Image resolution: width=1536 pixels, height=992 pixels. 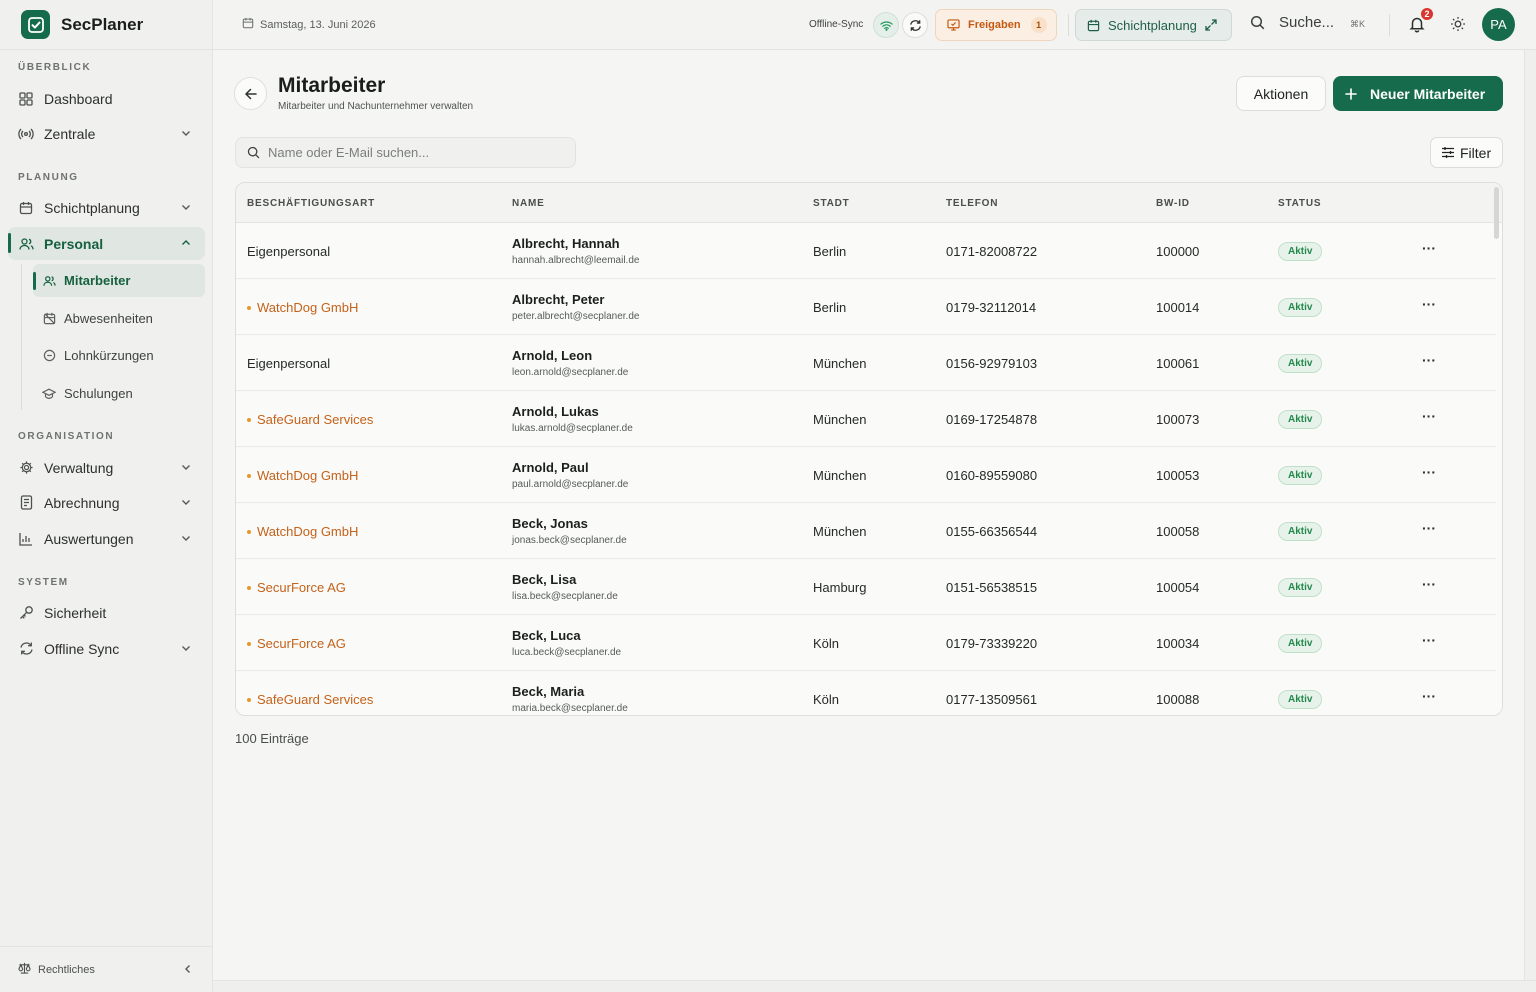 I want to click on sidebar-item-offline-sync: Offline Sync, so click(x=106, y=648).